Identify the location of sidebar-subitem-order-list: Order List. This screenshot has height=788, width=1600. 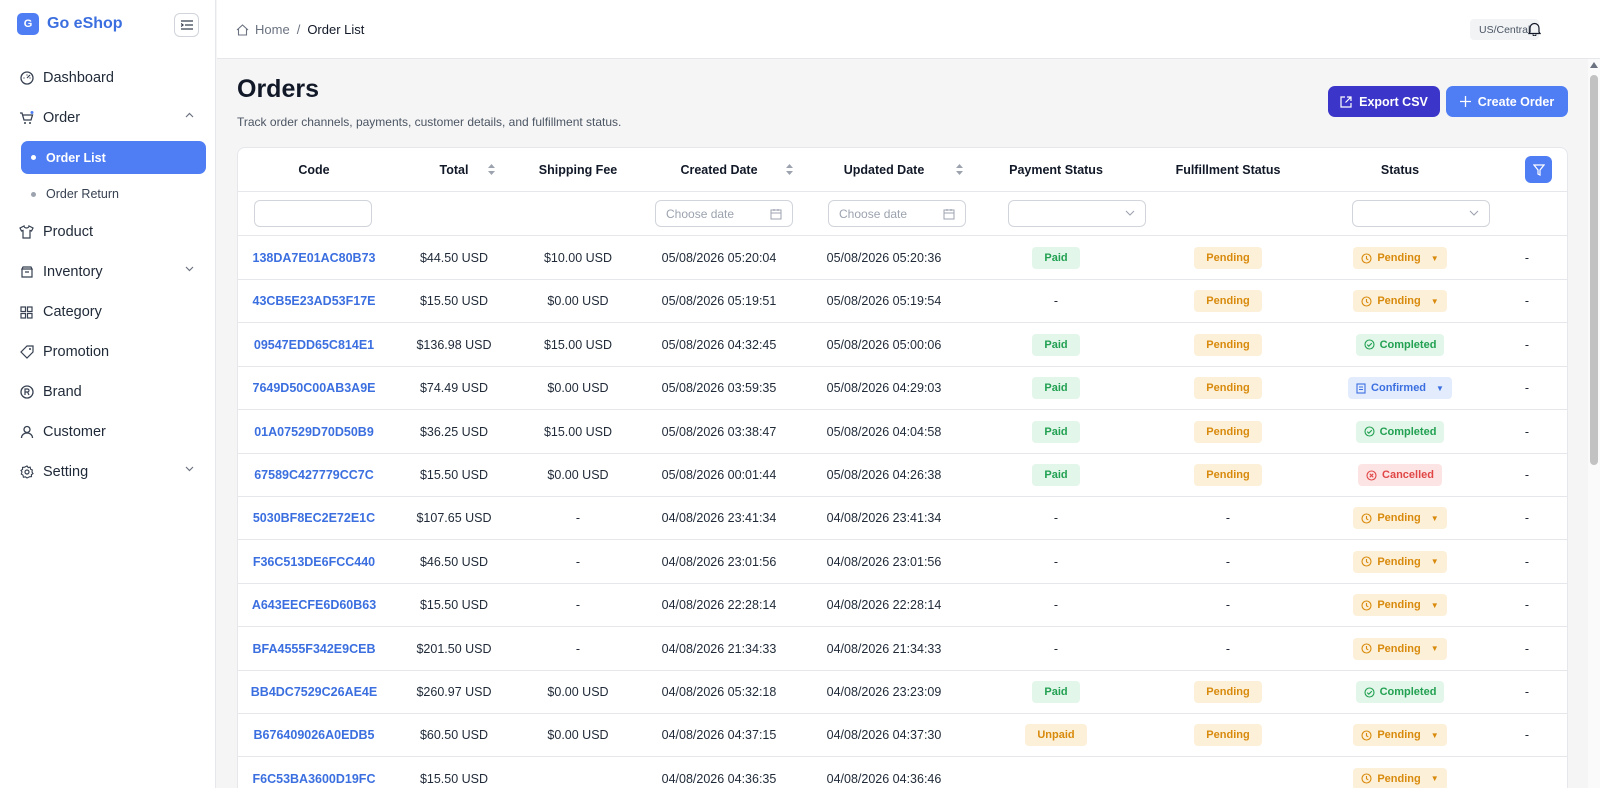
(113, 157).